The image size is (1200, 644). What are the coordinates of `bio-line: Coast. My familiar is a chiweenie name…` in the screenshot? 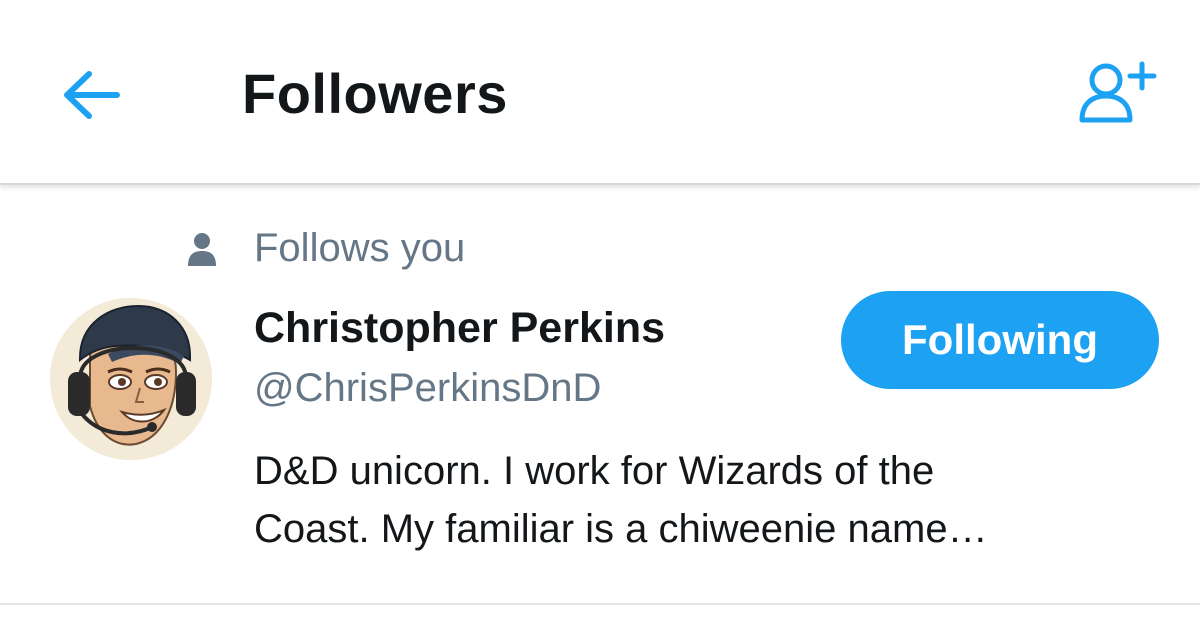 It's located at (621, 529).